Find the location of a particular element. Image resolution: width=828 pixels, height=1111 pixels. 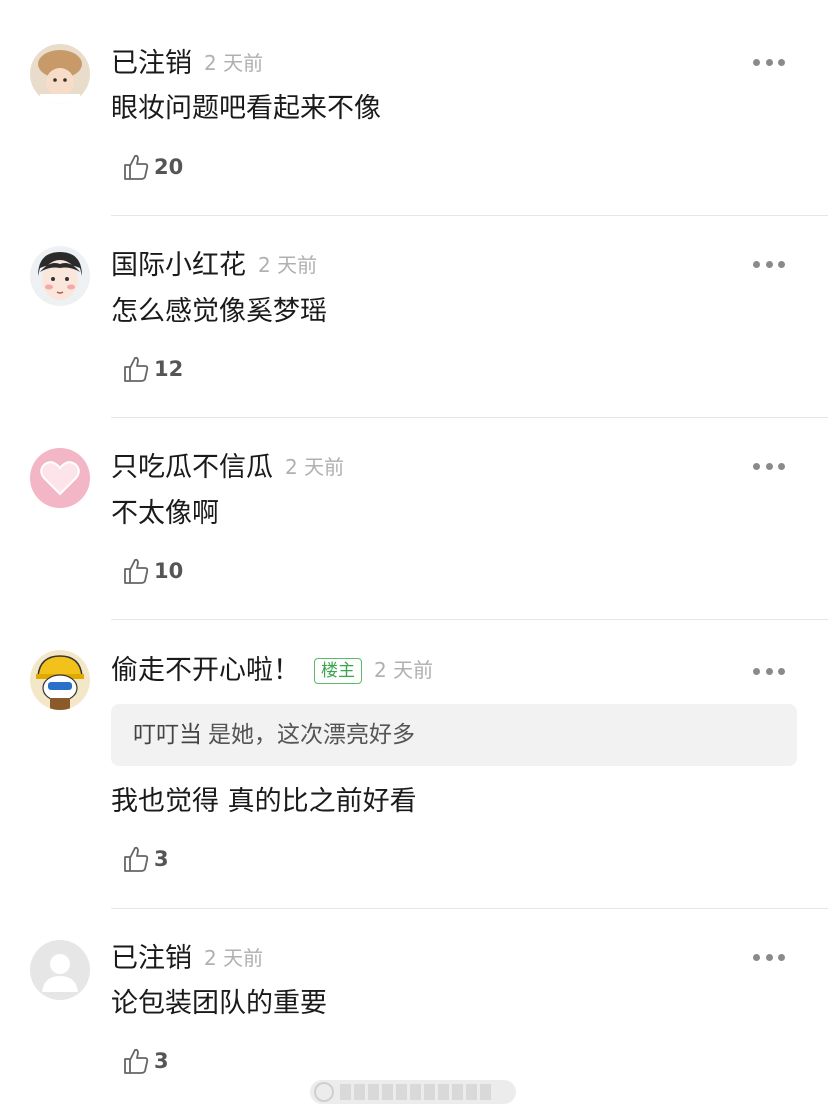

username: 国际小红花 2 天前 is located at coordinates (214, 265).